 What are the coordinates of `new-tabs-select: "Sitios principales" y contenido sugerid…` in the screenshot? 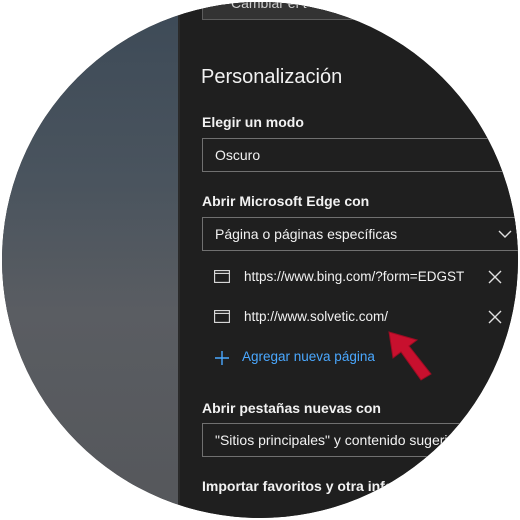 It's located at (360, 440).